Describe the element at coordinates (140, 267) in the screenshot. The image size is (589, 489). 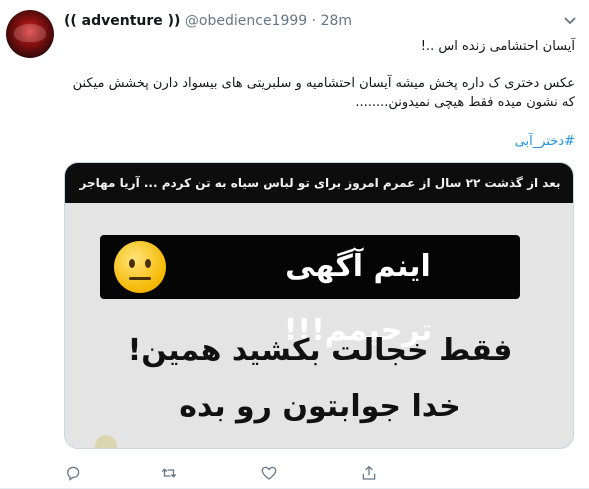
I see `neutral-face-emoji-icon` at that location.